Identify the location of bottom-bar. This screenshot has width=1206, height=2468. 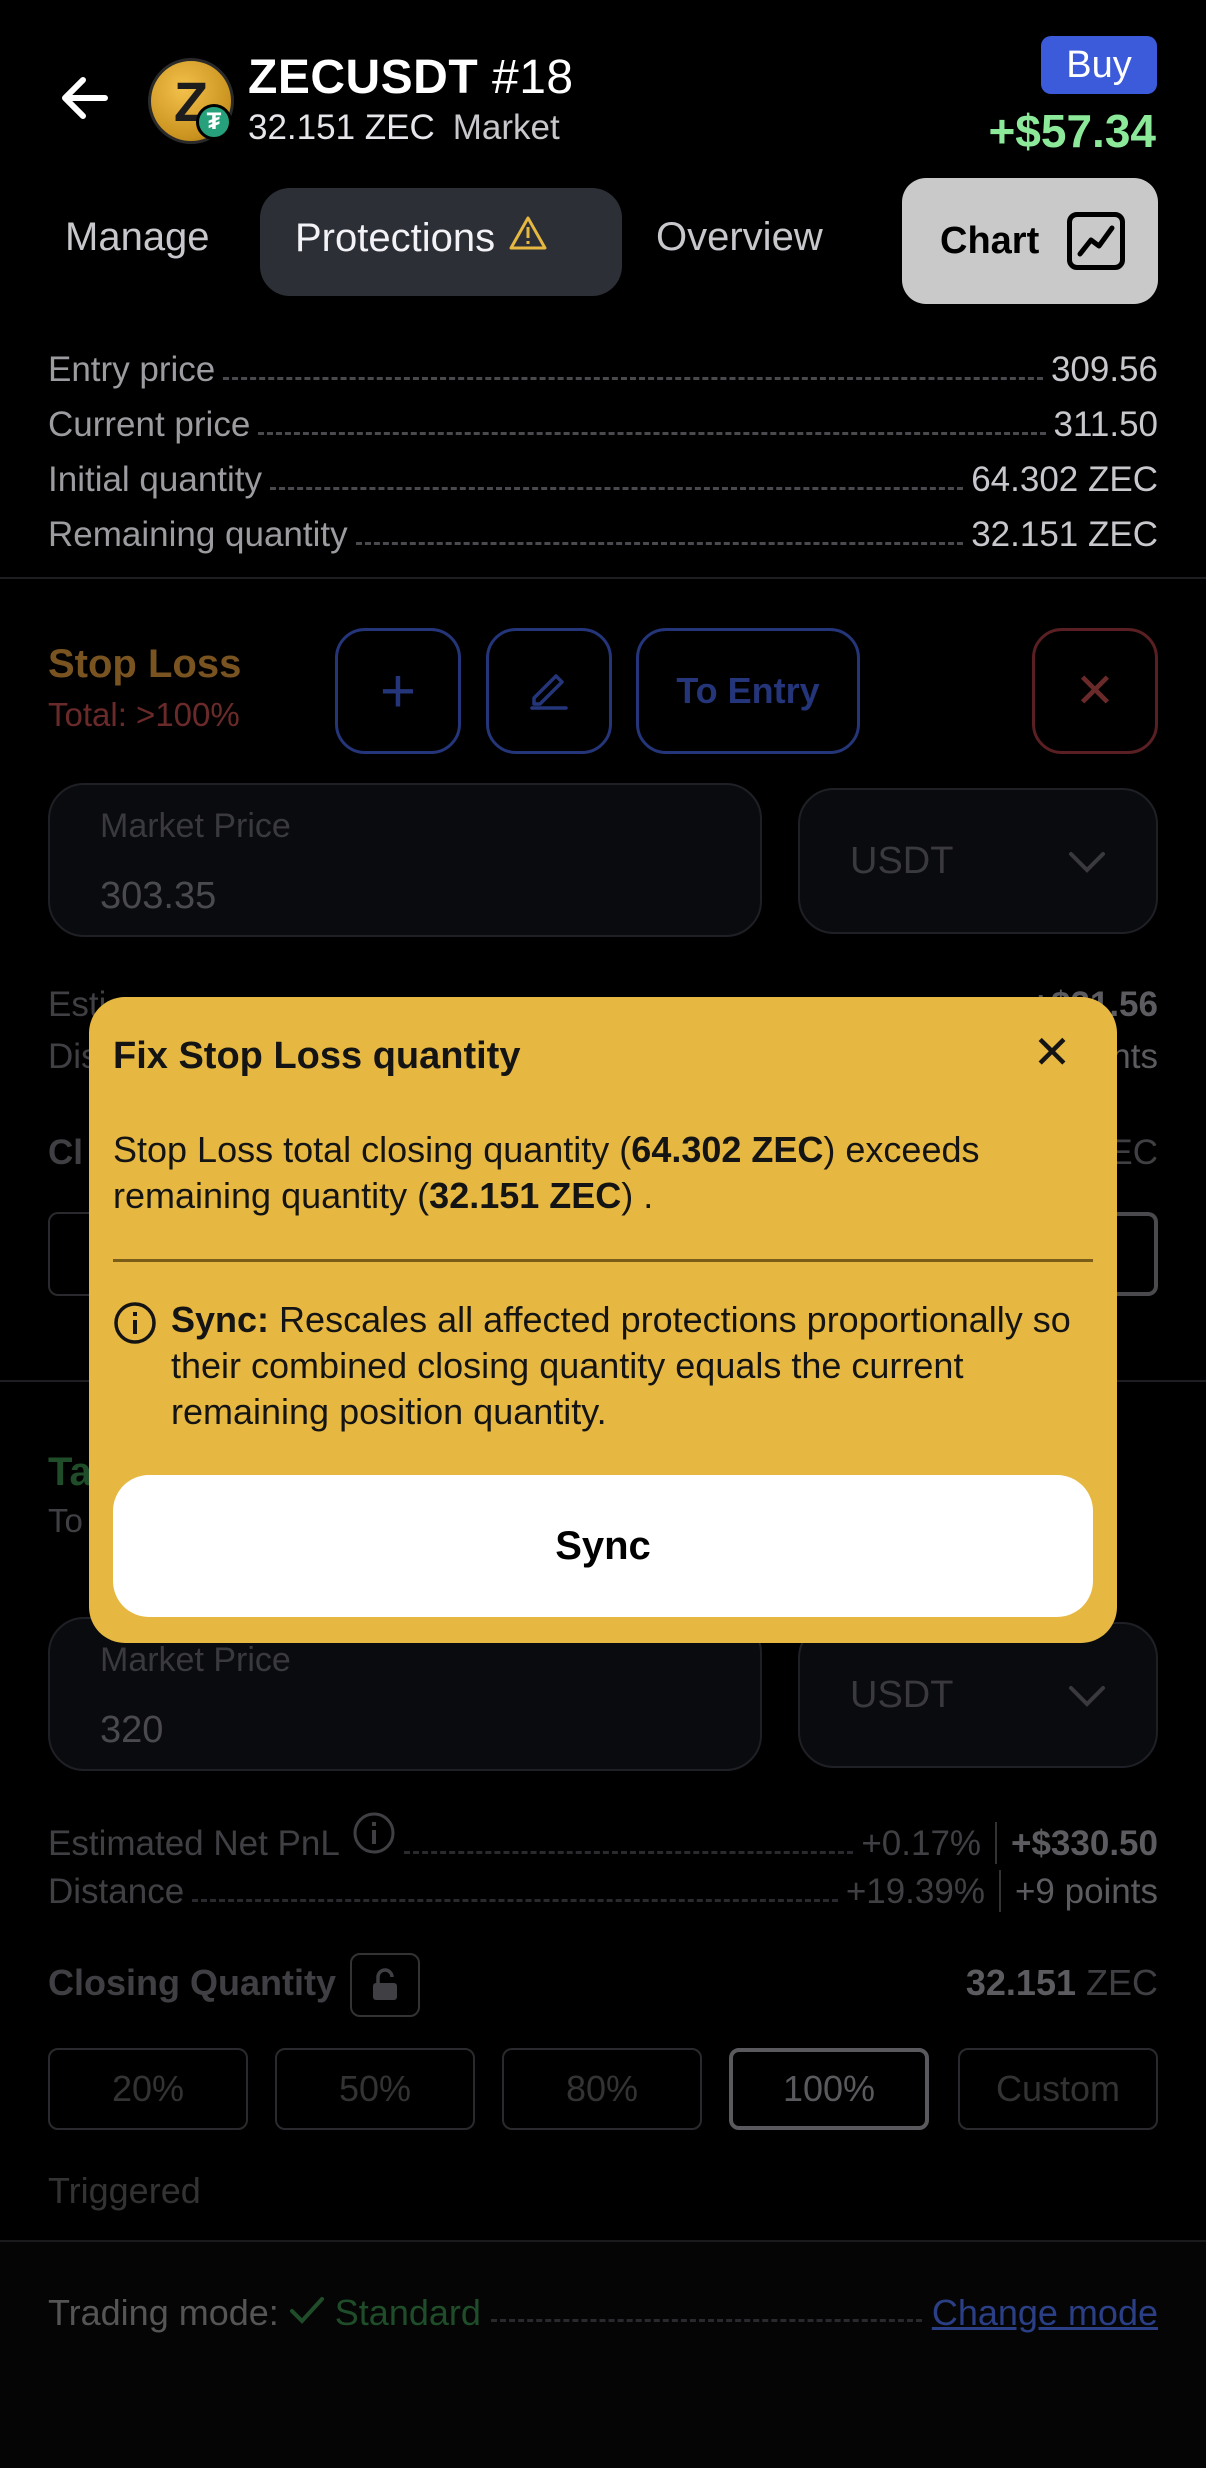
(603, 2354).